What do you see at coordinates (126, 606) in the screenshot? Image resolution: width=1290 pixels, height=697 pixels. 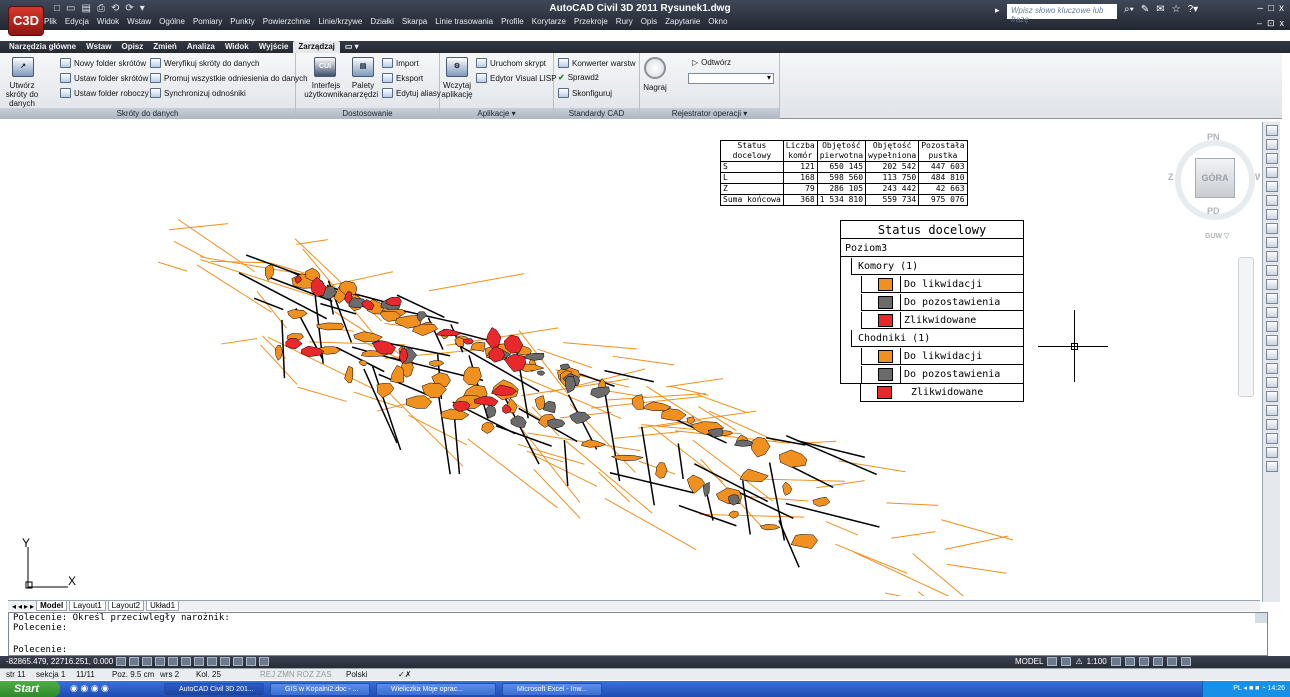 I see `tab-layout2: Layout2` at bounding box center [126, 606].